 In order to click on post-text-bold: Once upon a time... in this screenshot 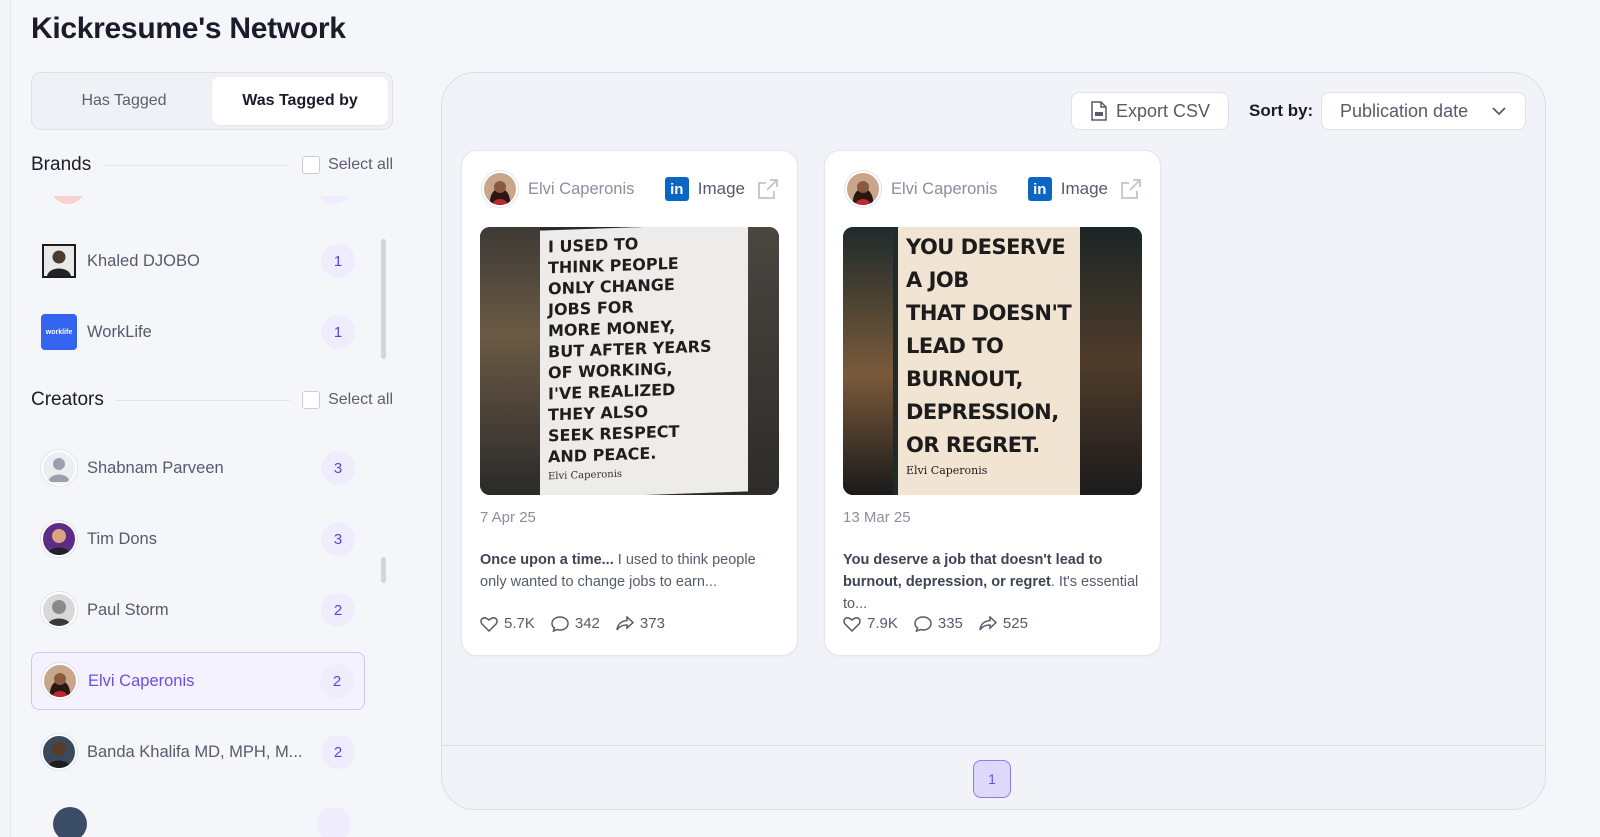, I will do `click(547, 560)`.